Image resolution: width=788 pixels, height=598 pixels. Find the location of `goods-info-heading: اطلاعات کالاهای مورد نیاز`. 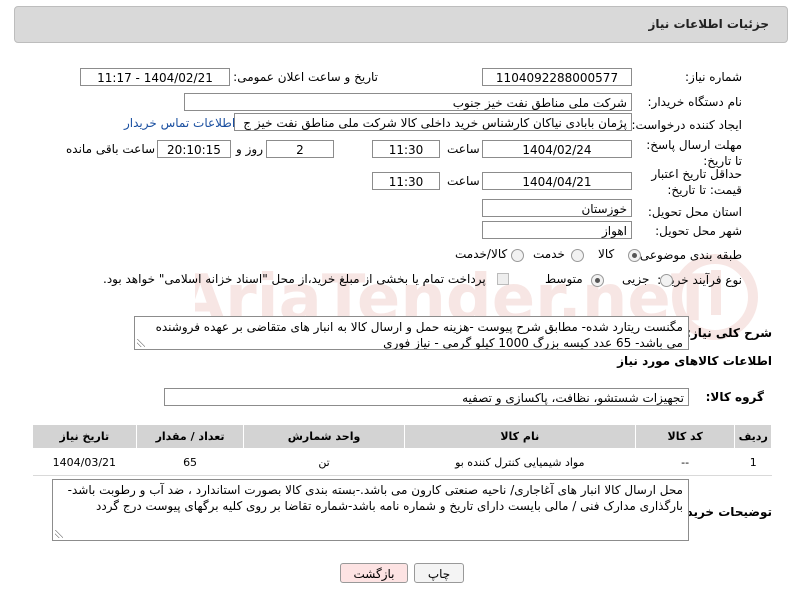

goods-info-heading: اطلاعات کالاهای مورد نیاز is located at coordinates (694, 361).